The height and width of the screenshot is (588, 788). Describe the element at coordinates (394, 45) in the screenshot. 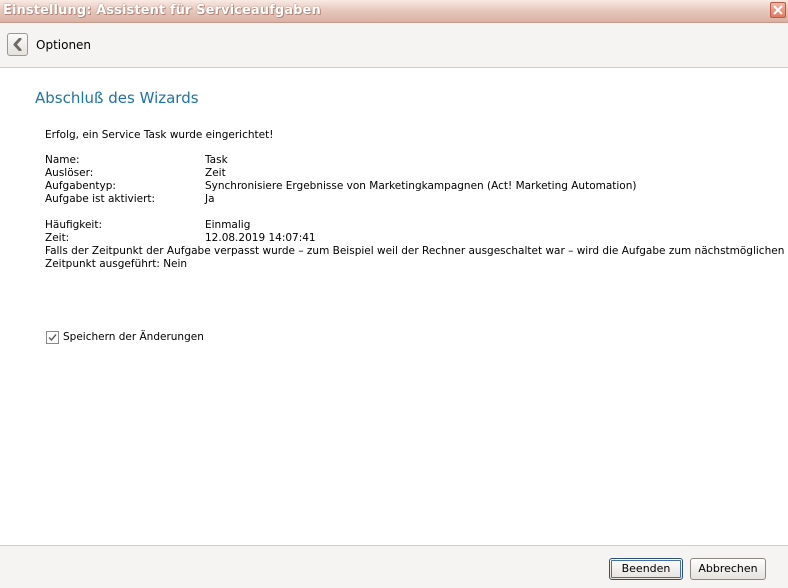

I see `navigation-bar: Optionen` at that location.